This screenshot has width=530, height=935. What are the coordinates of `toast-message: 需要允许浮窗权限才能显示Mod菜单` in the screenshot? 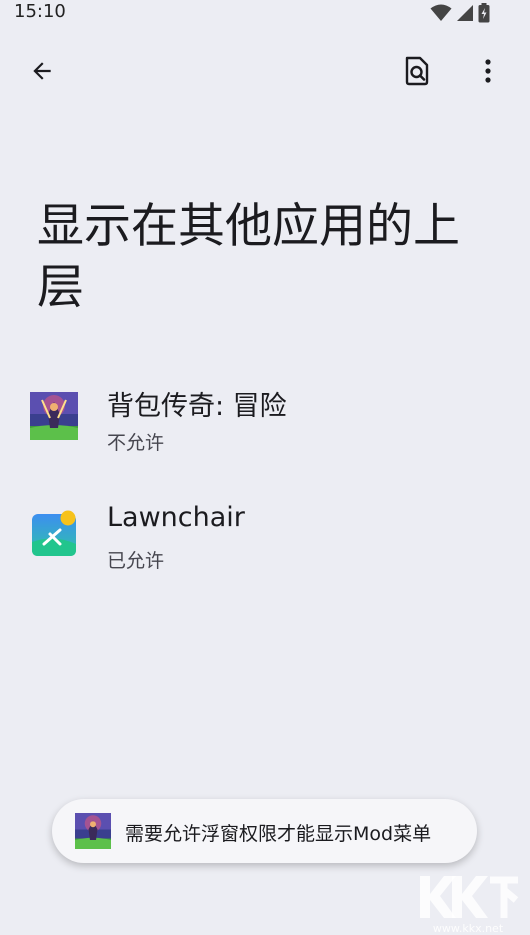 It's located at (264, 831).